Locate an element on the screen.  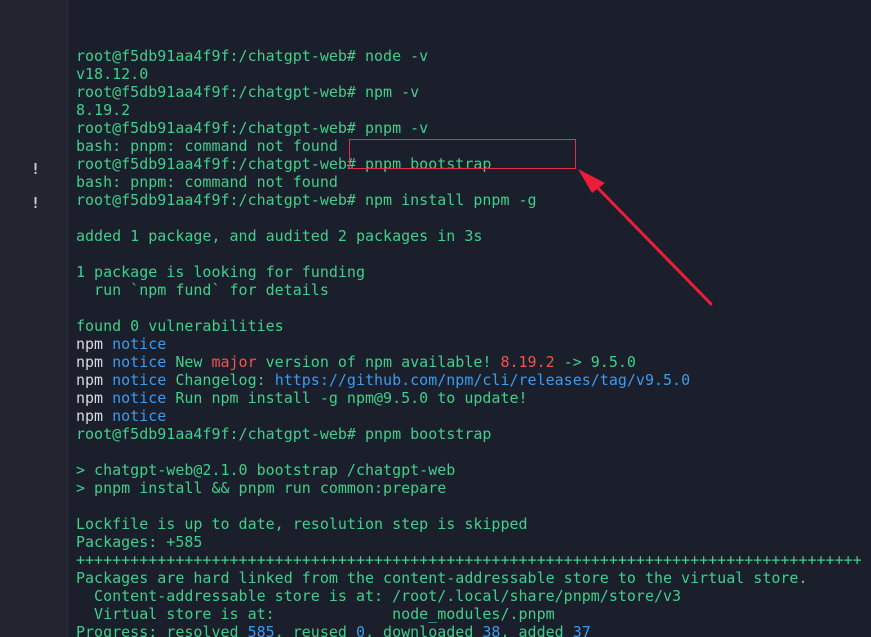
annotation-arrow-icon is located at coordinates (645, 237).